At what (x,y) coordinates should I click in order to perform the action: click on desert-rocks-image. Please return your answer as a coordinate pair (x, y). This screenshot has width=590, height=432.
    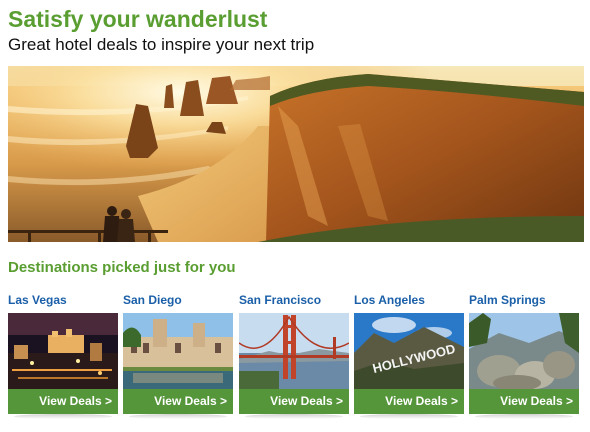
    Looking at the image, I should click on (524, 351).